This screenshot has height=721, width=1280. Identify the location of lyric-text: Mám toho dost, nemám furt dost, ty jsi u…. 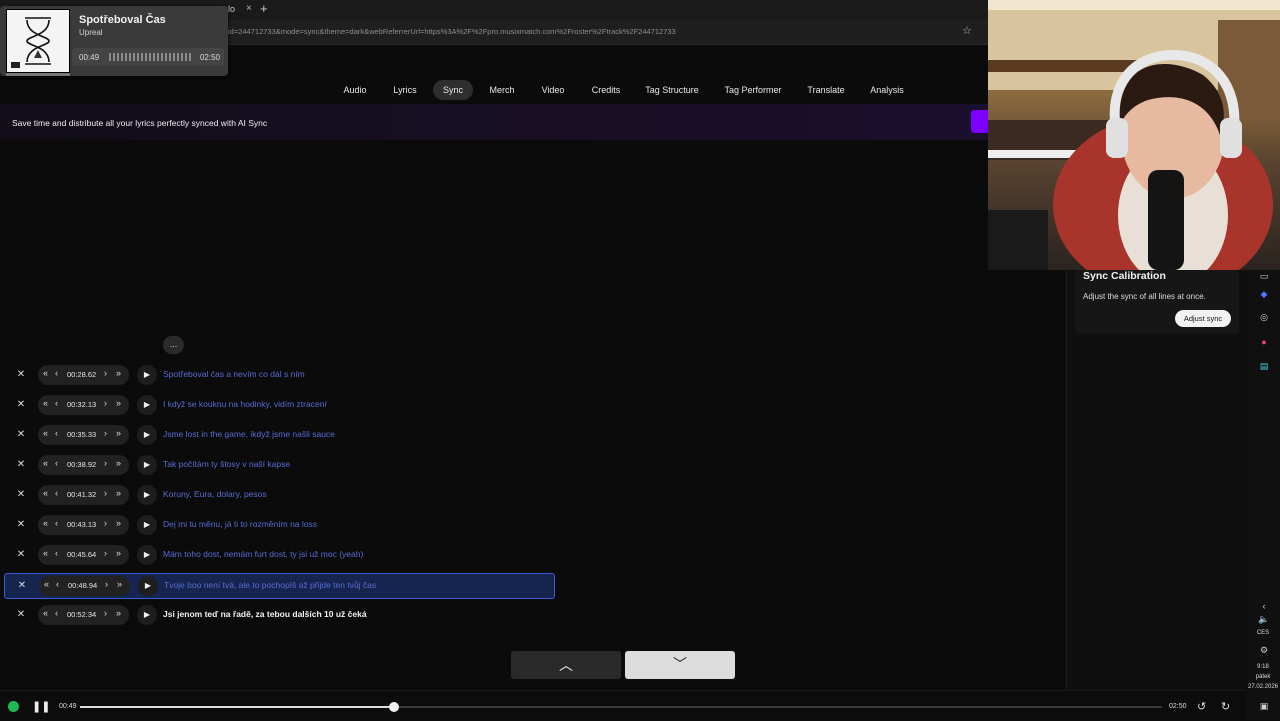
(263, 554).